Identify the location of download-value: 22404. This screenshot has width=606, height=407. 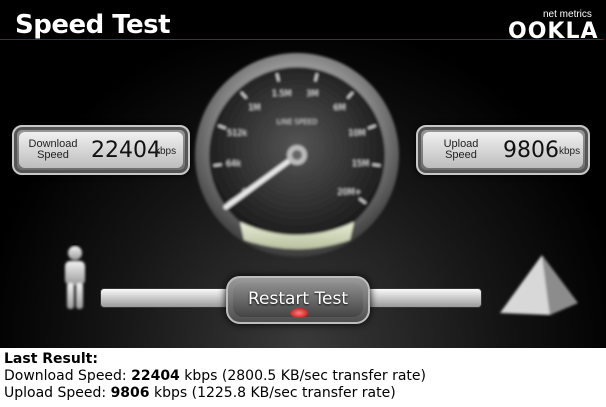
(126, 150).